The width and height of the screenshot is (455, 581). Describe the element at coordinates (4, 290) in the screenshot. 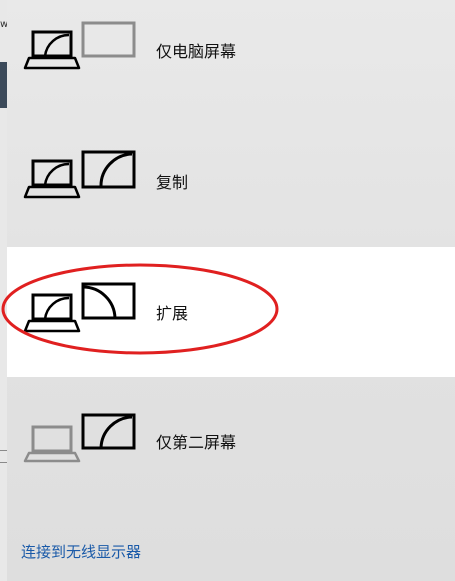

I see `background-window-edge: w` at that location.